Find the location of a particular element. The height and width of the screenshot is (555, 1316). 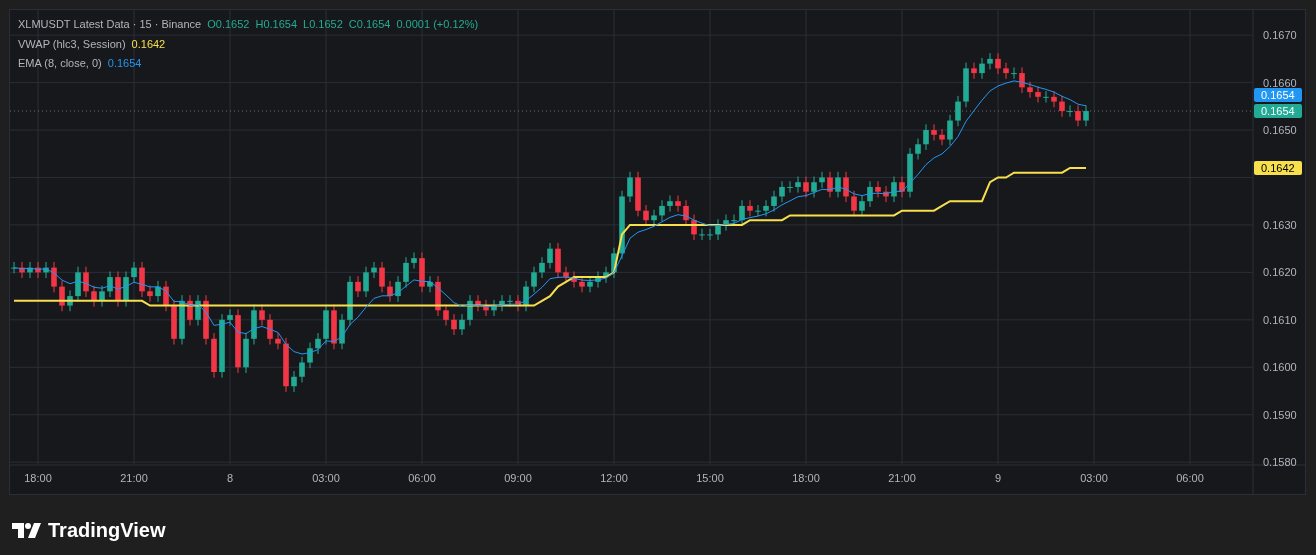

ohlc-value: C0.1654 is located at coordinates (369, 24).